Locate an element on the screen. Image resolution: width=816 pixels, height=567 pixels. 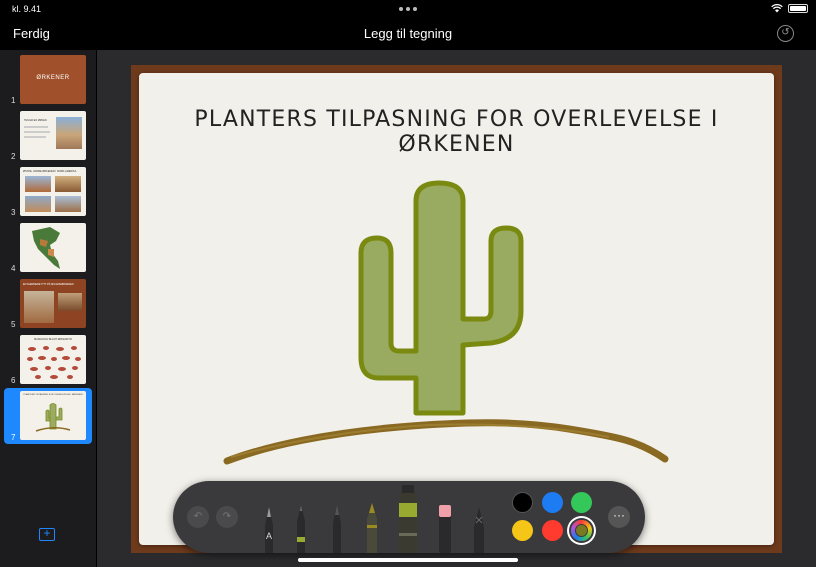
status-bar: kl. 9.41 is located at coordinates (408, 9).